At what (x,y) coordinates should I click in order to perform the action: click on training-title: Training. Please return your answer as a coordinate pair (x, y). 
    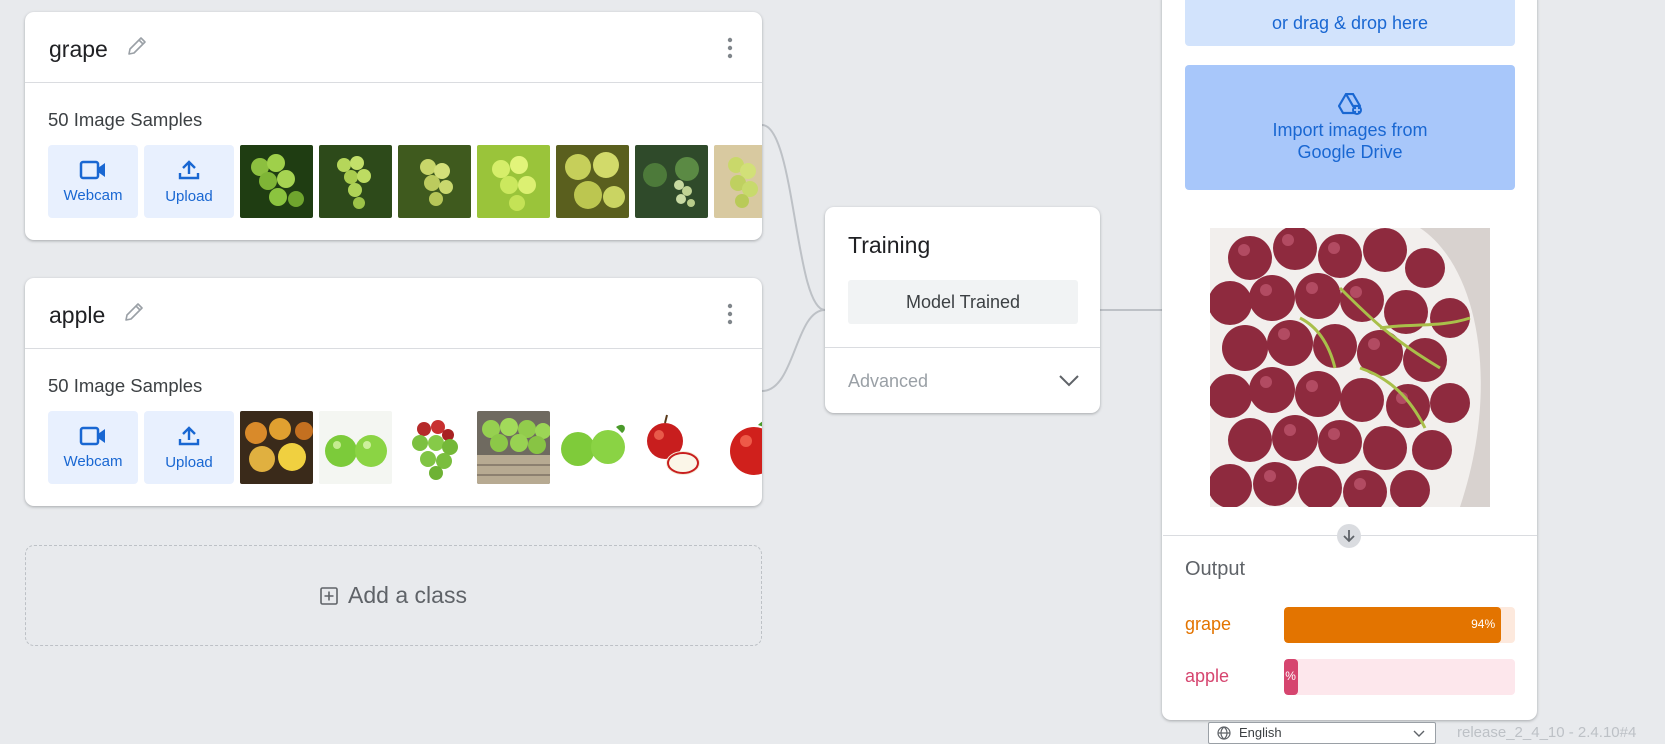
    Looking at the image, I should click on (889, 245).